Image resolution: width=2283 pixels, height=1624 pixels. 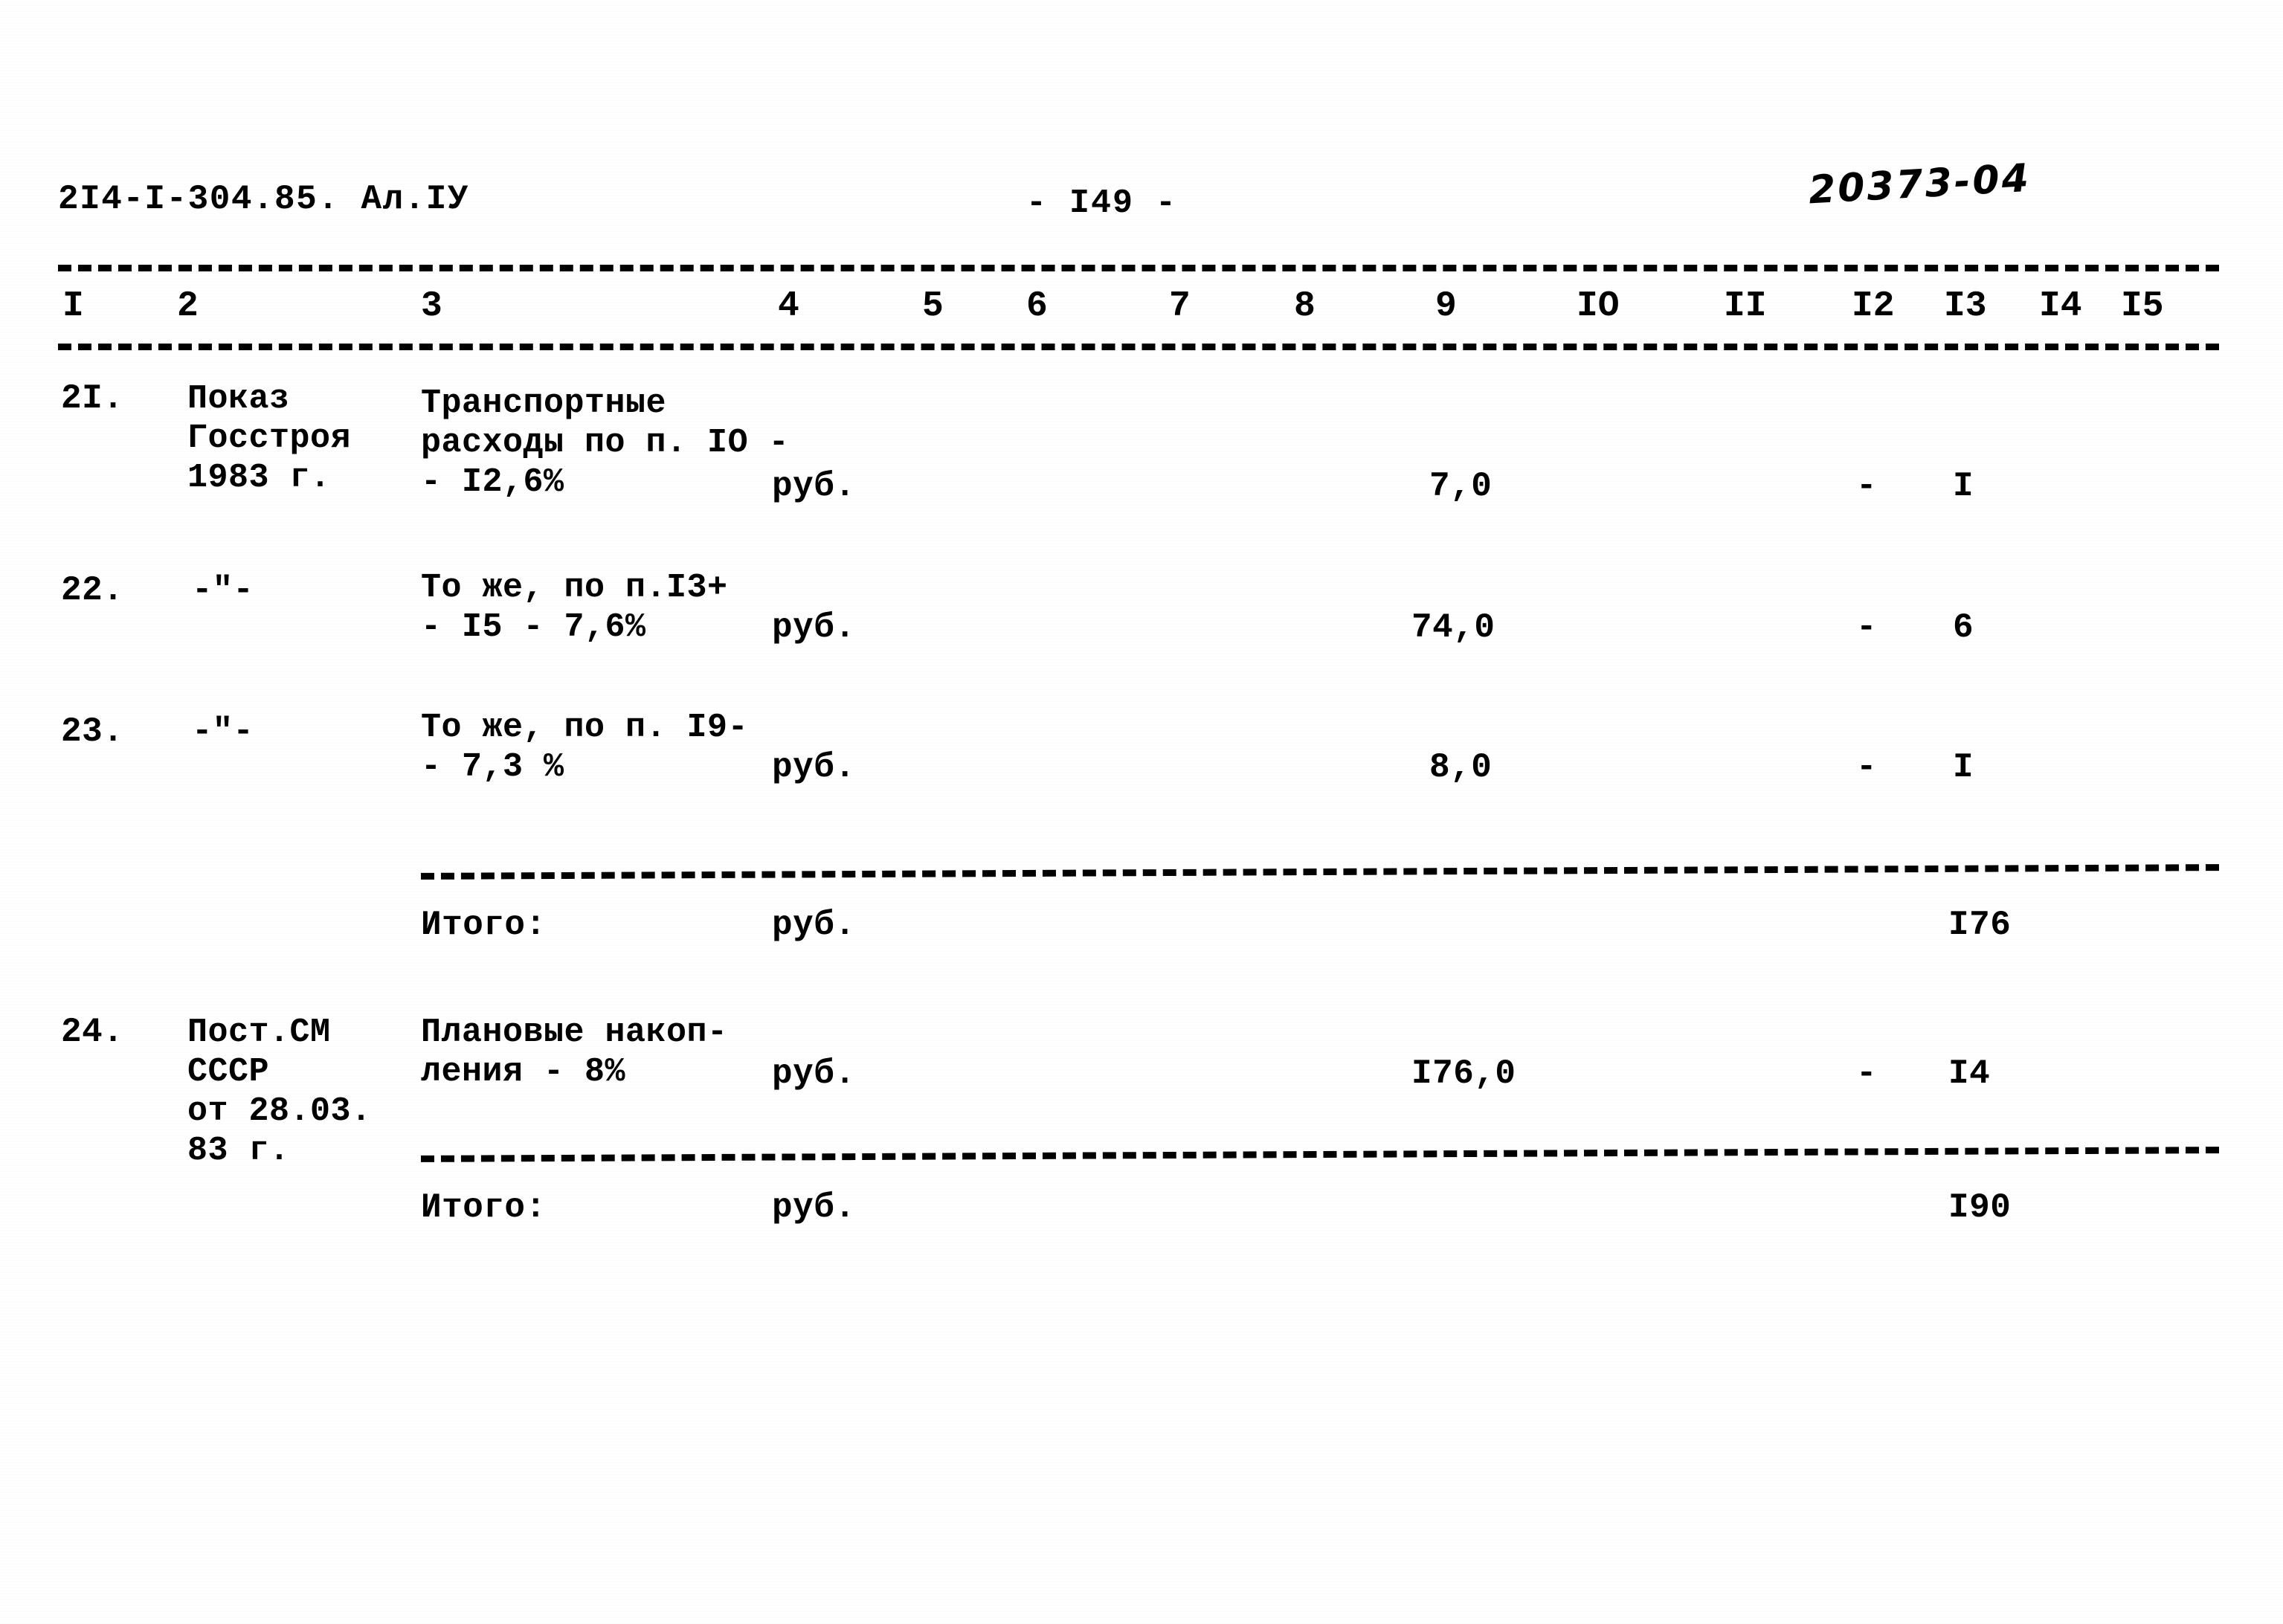 What do you see at coordinates (788, 306) in the screenshot?
I see `column-number-4: 4` at bounding box center [788, 306].